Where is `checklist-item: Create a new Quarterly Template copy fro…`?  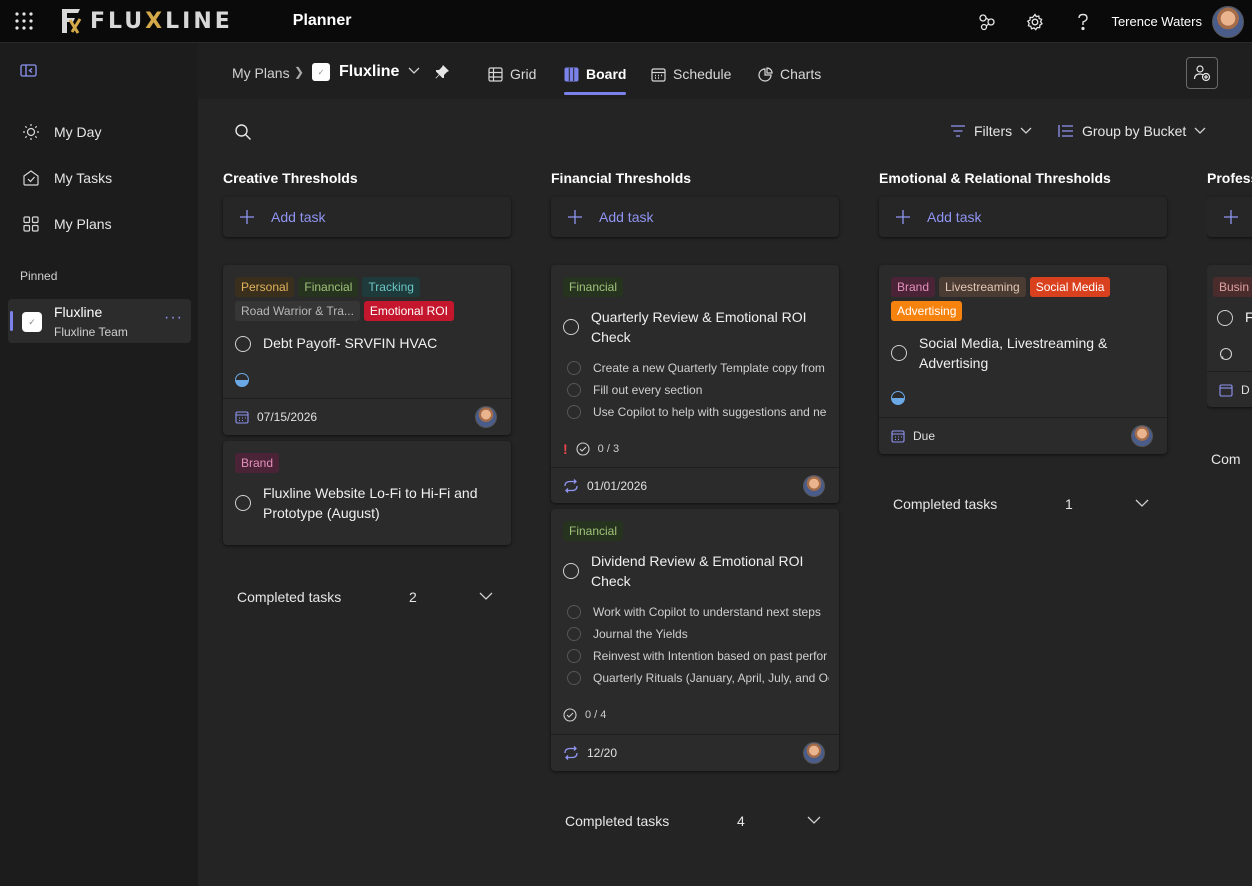 checklist-item: Create a new Quarterly Template copy fro… is located at coordinates (698, 368).